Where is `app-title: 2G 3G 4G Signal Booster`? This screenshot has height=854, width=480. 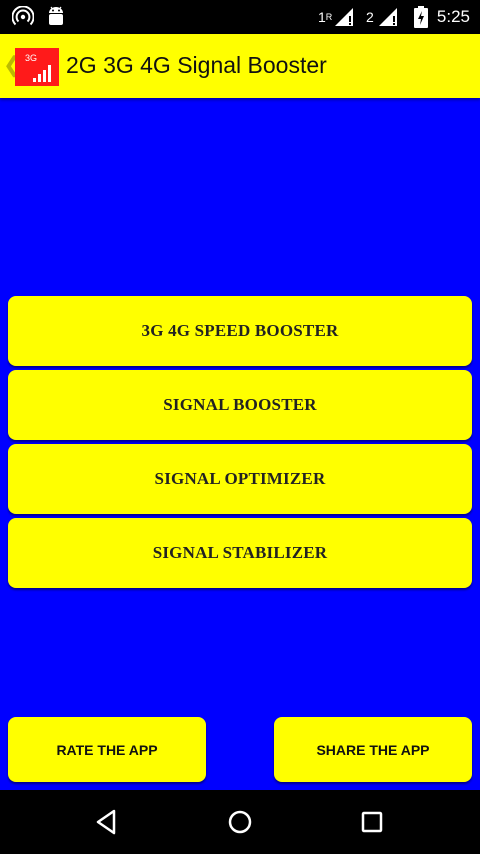 app-title: 2G 3G 4G Signal Booster is located at coordinates (196, 65).